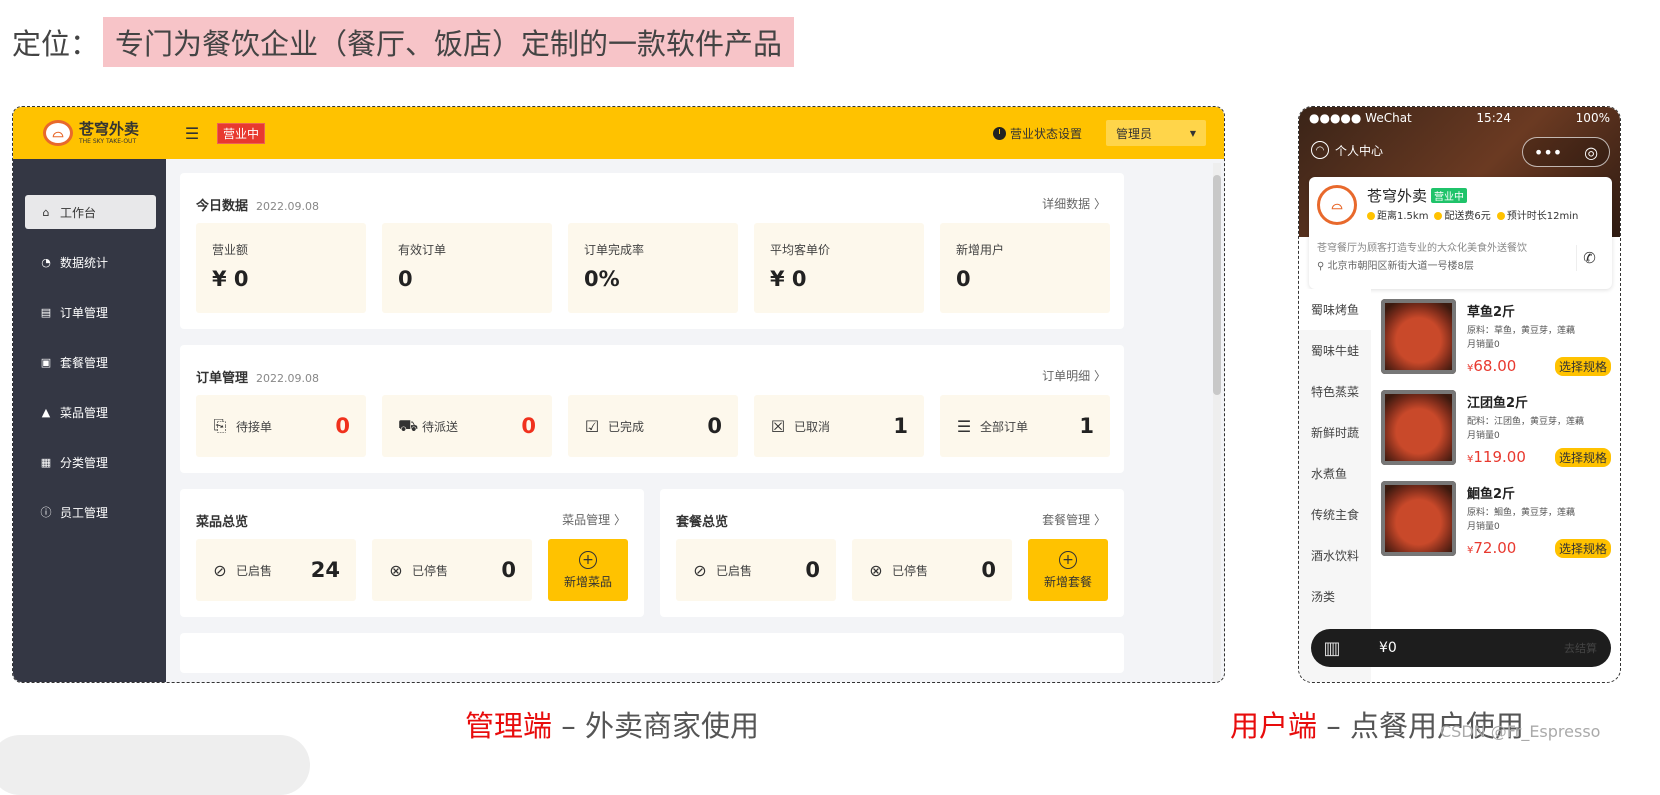  Describe the element at coordinates (1335, 309) in the screenshot. I see `category-item: 蜀味烤鱼` at that location.